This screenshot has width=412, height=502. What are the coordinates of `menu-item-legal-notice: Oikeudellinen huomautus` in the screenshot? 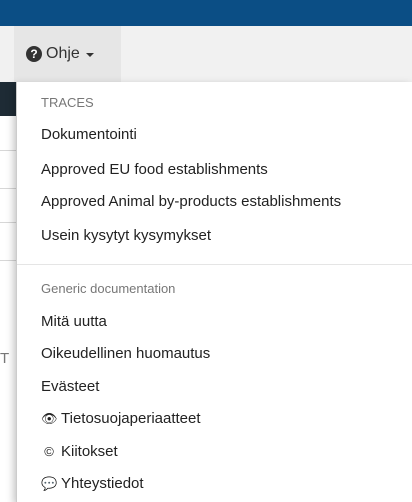 It's located at (125, 353).